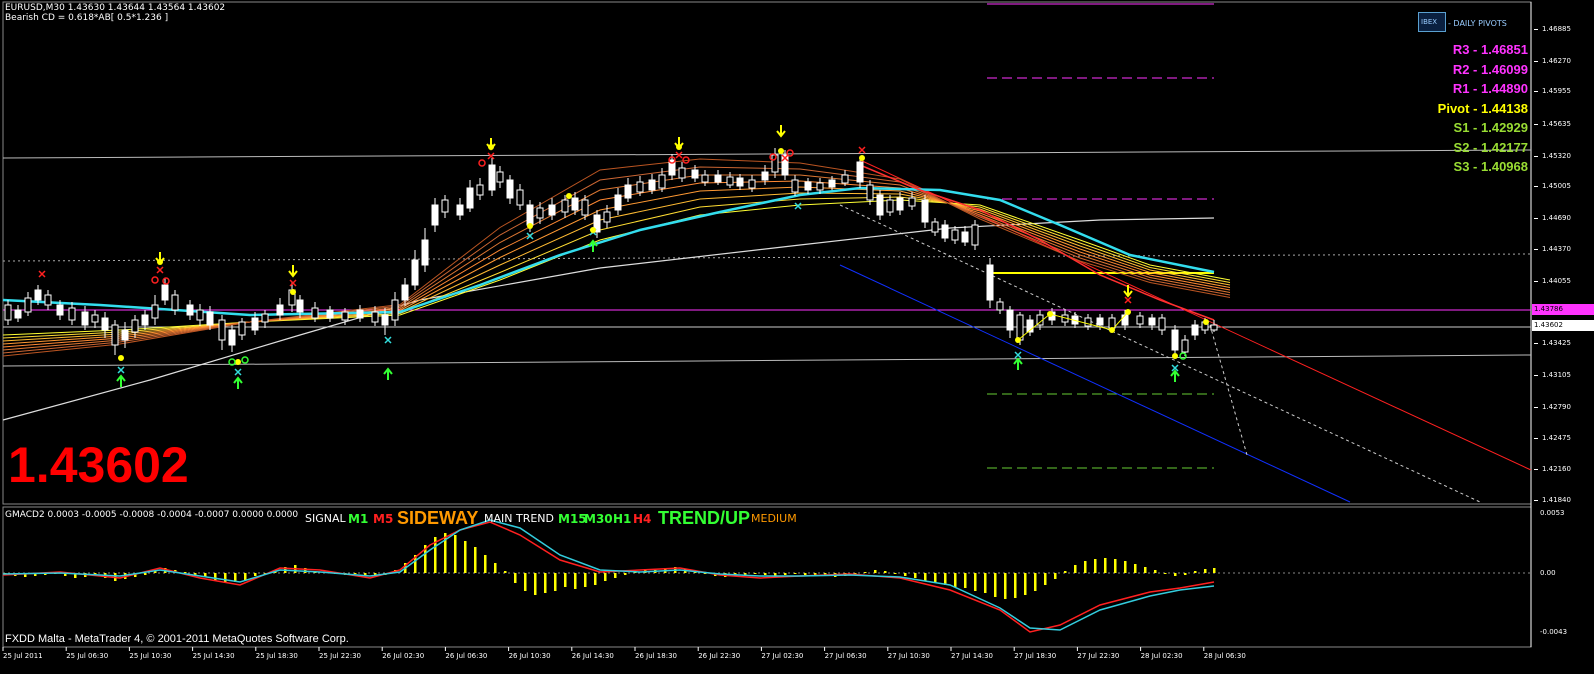 This screenshot has width=1594, height=674. I want to click on m30-label: M30, so click(598, 519).